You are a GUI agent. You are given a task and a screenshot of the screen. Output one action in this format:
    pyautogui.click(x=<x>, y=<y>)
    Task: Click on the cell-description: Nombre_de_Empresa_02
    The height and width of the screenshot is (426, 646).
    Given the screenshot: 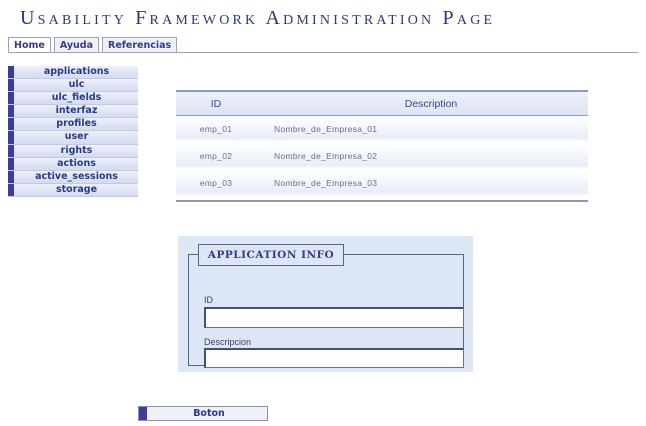 What is the action you would take?
    pyautogui.click(x=326, y=156)
    